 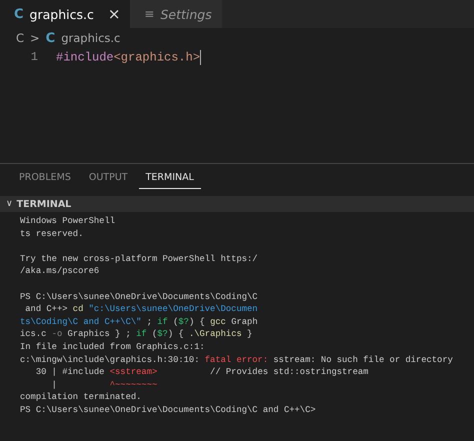 What do you see at coordinates (202, 372) in the screenshot?
I see `terminal-line: 30 | #include <sstream> // Provides std::ostringstream` at bounding box center [202, 372].